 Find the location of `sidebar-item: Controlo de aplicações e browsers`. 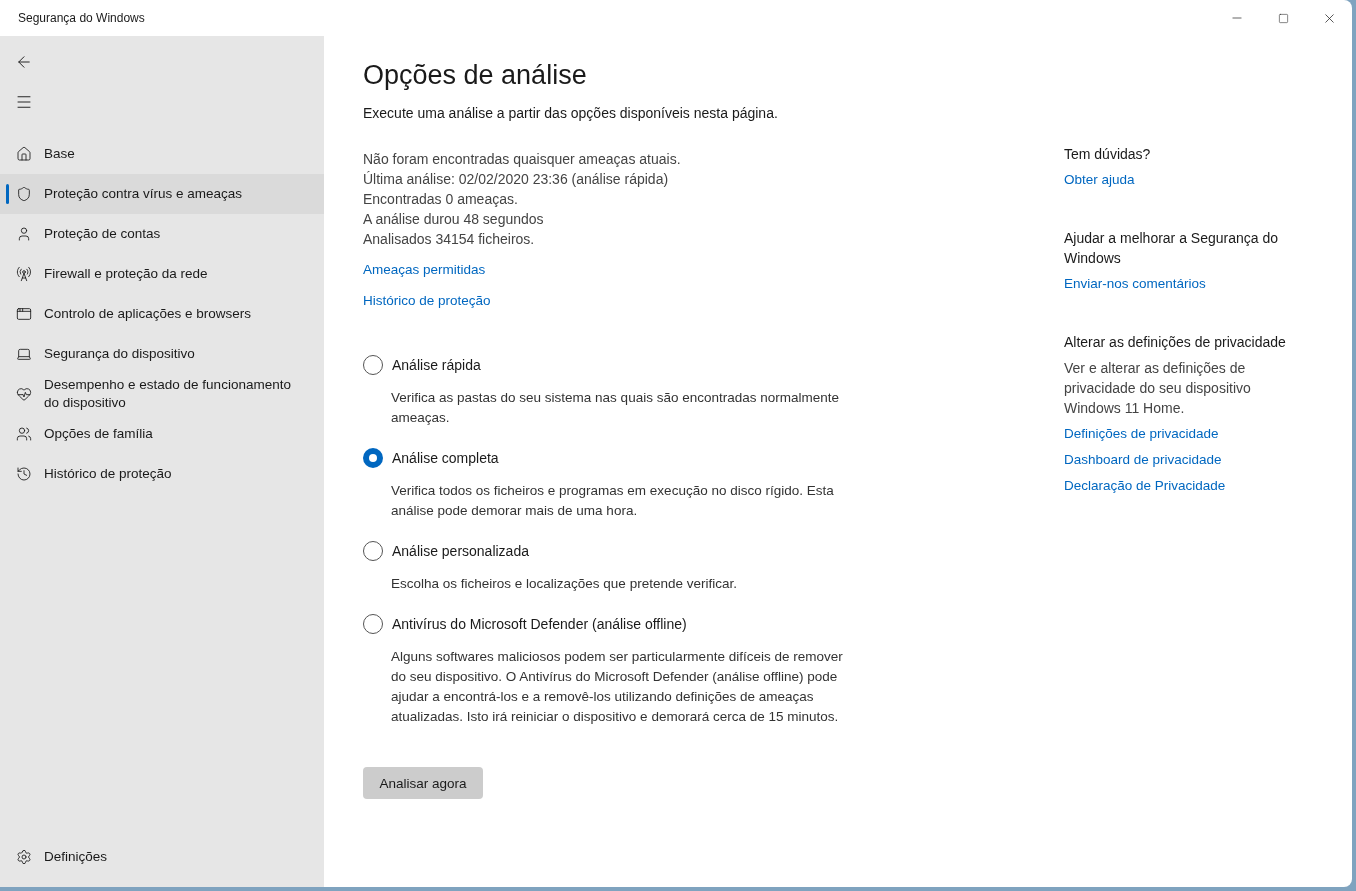

sidebar-item: Controlo de aplicações e browsers is located at coordinates (162, 314).